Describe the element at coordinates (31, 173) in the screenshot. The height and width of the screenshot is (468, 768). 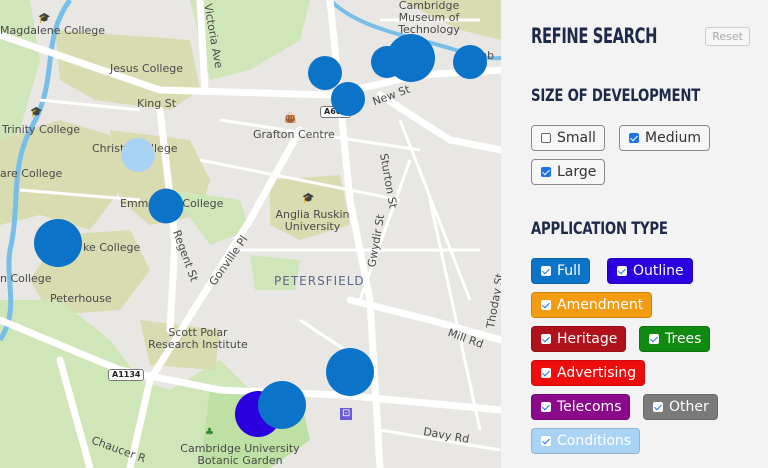
I see `map-label: are College` at that location.